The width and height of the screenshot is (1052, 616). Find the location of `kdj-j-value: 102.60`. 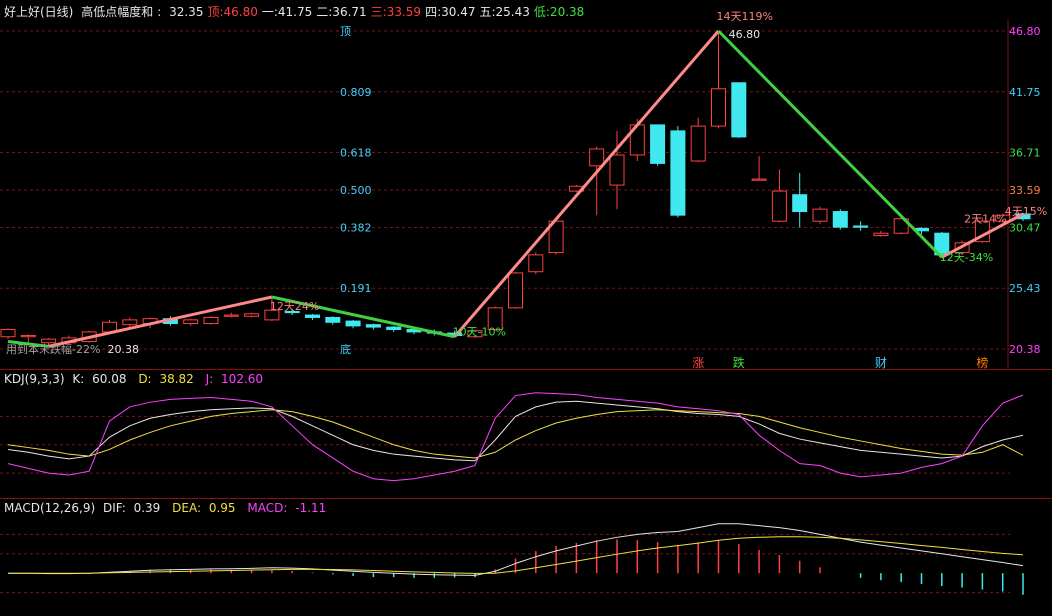

kdj-j-value: 102.60 is located at coordinates (242, 379).